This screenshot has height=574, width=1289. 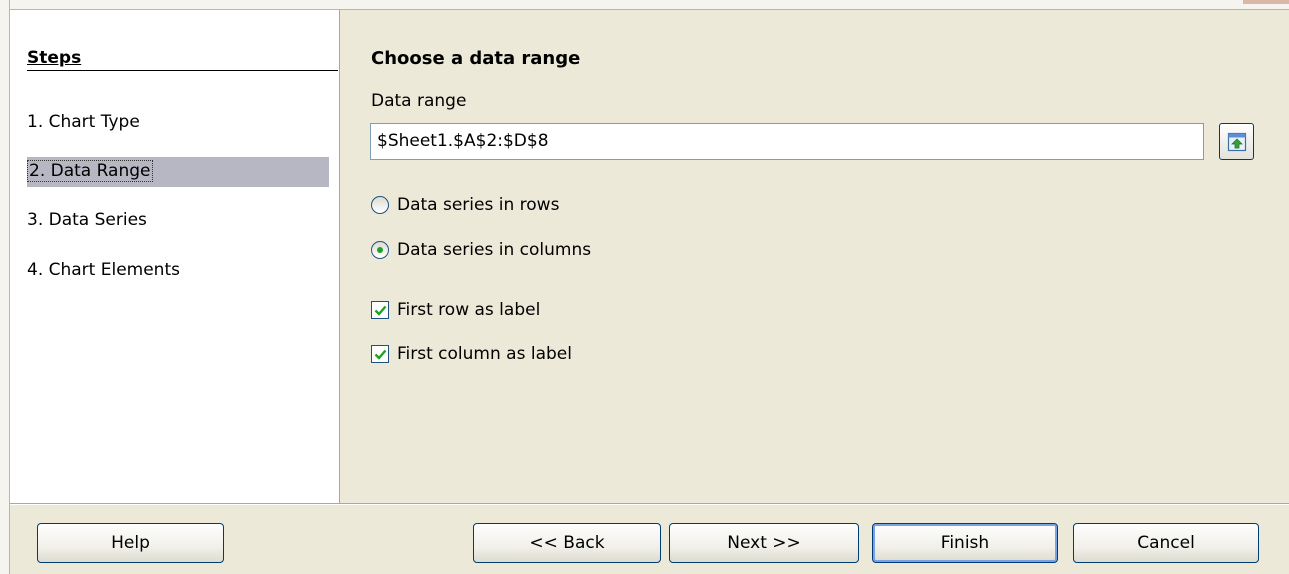 I want to click on radio-selected-dot, so click(x=380, y=250).